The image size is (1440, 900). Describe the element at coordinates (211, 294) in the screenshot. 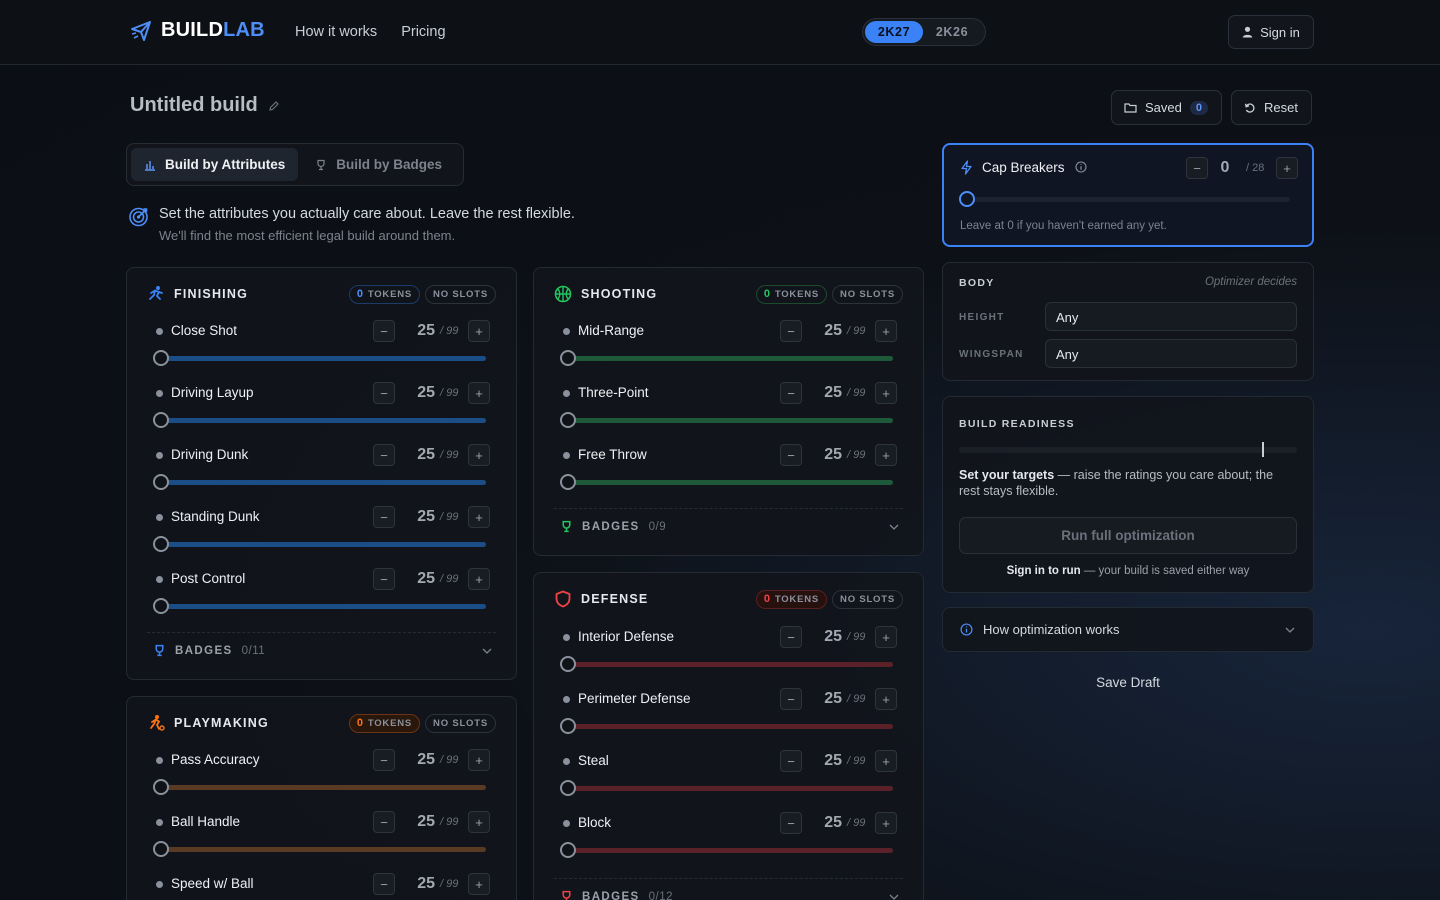

I see `finishing-title: FINISHING` at that location.